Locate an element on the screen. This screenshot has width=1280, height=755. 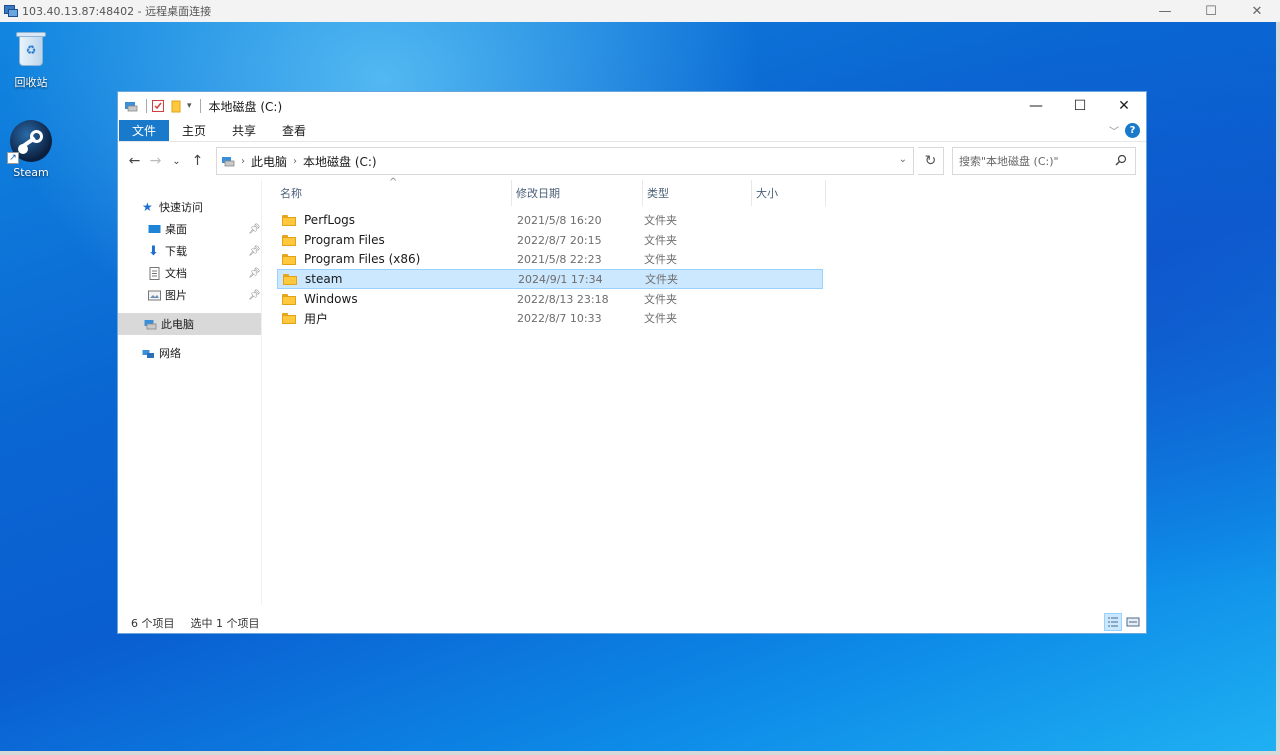
file-row: Program Files 2022/8/7 20:15 文件夹 is located at coordinates (550, 240).